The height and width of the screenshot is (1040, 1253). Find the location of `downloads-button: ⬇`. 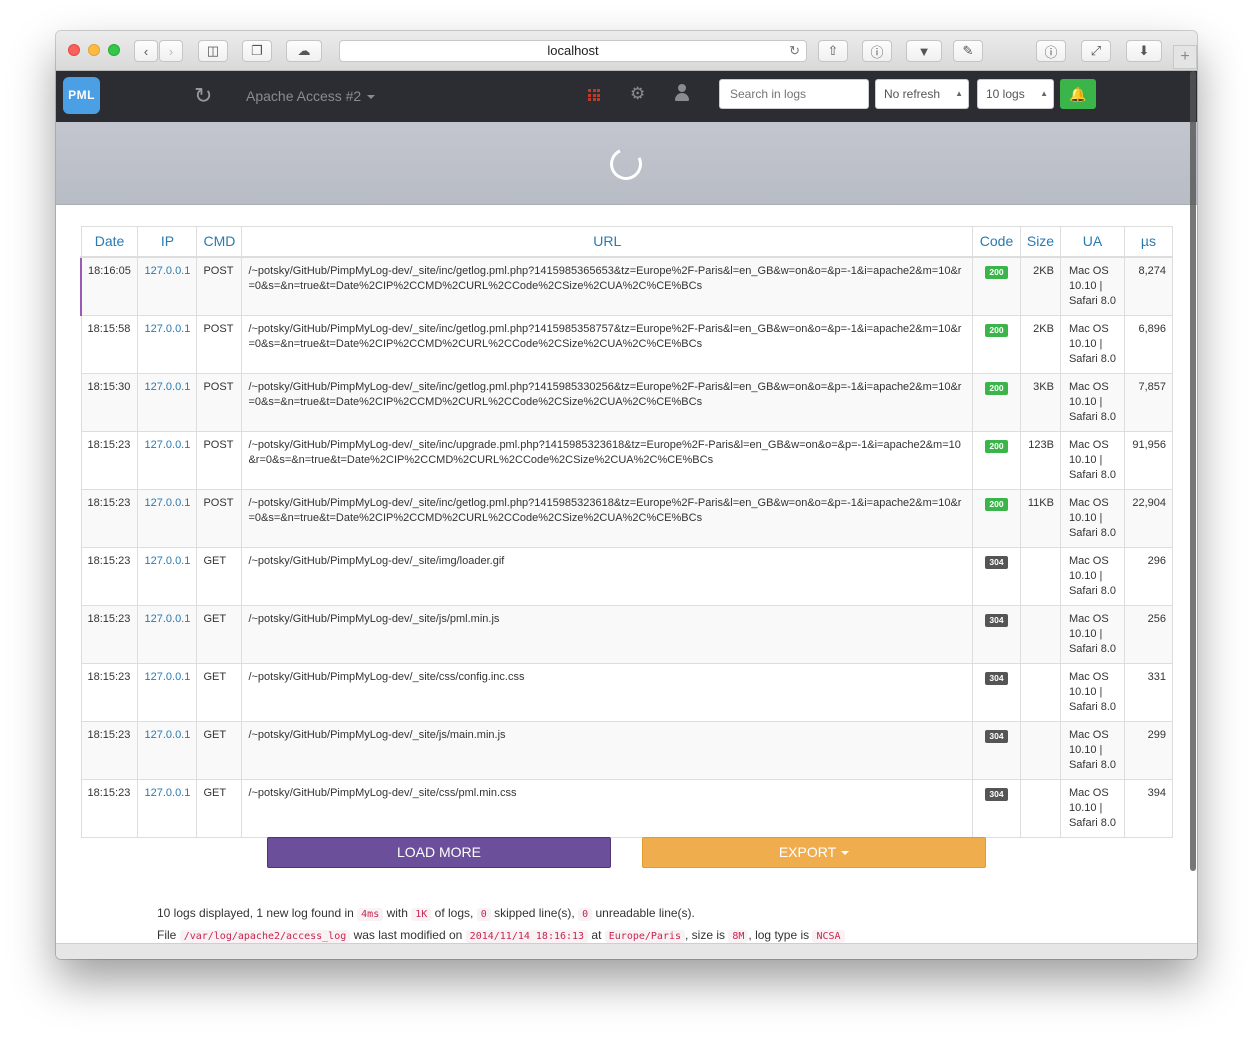

downloads-button: ⬇ is located at coordinates (1144, 51).